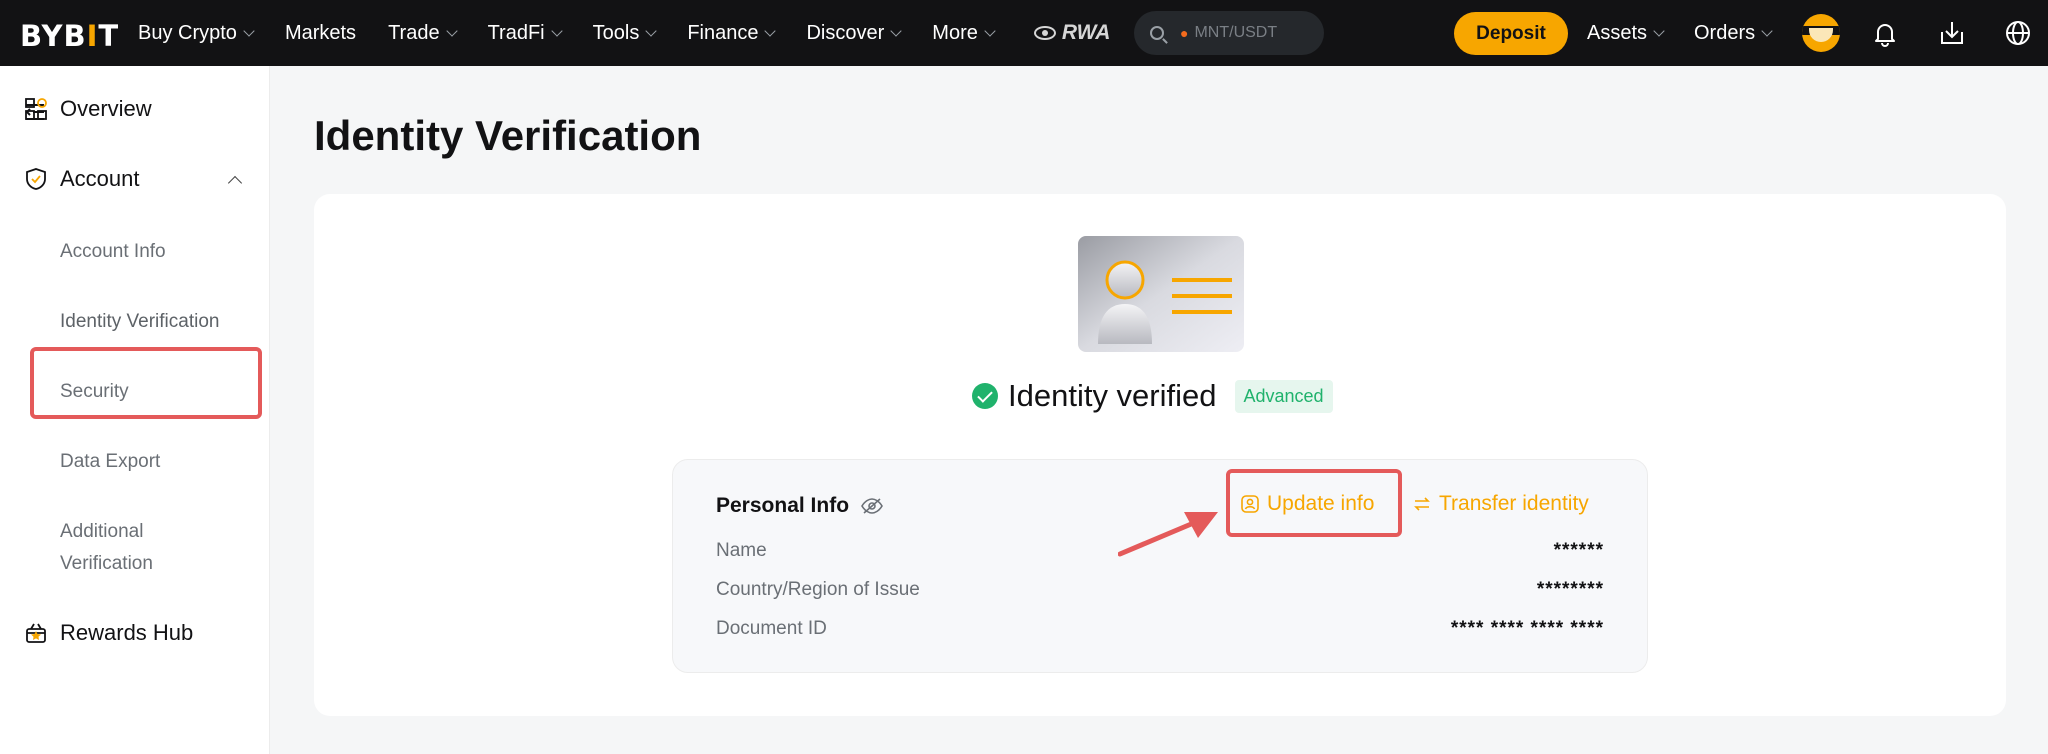 Image resolution: width=2048 pixels, height=754 pixels. I want to click on rwa-link: RWA, so click(1071, 33).